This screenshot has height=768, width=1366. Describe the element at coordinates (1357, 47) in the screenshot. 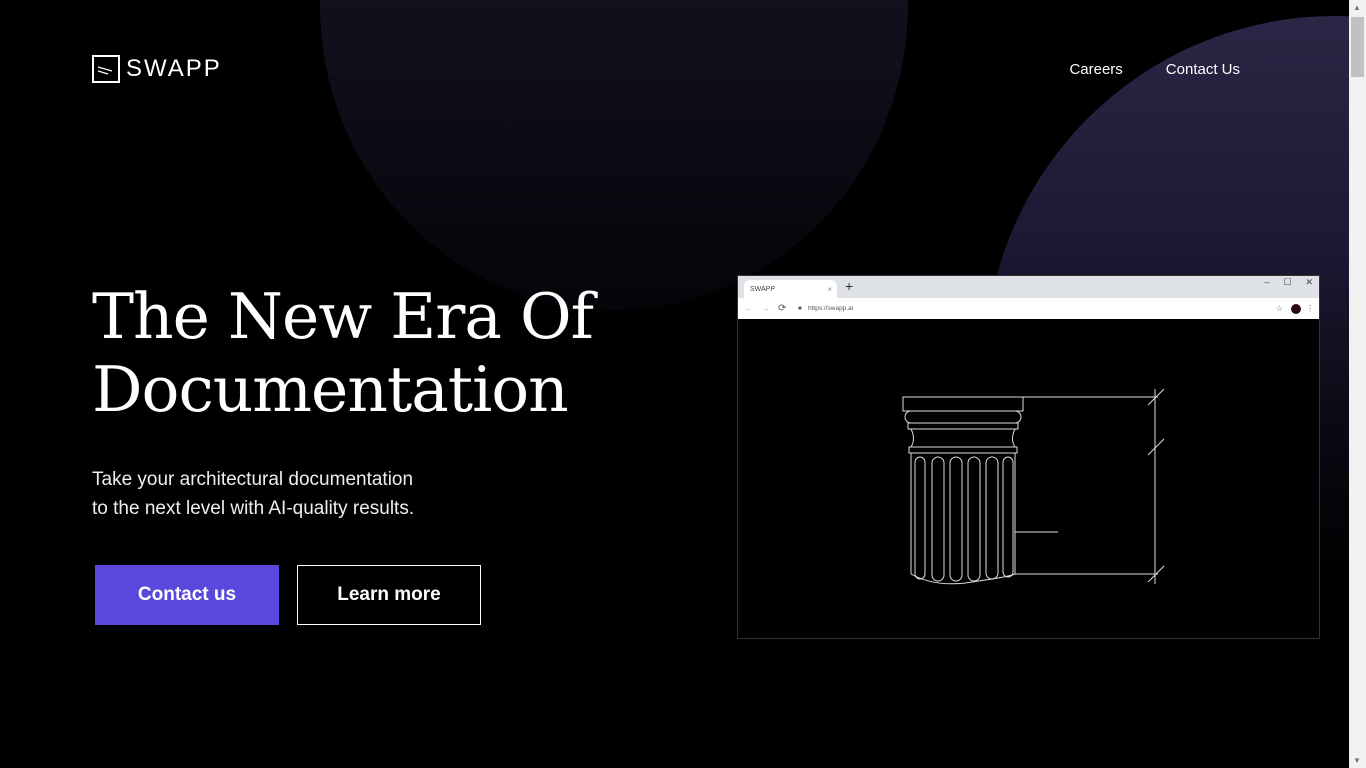

I see `scrollbar-thumb` at that location.